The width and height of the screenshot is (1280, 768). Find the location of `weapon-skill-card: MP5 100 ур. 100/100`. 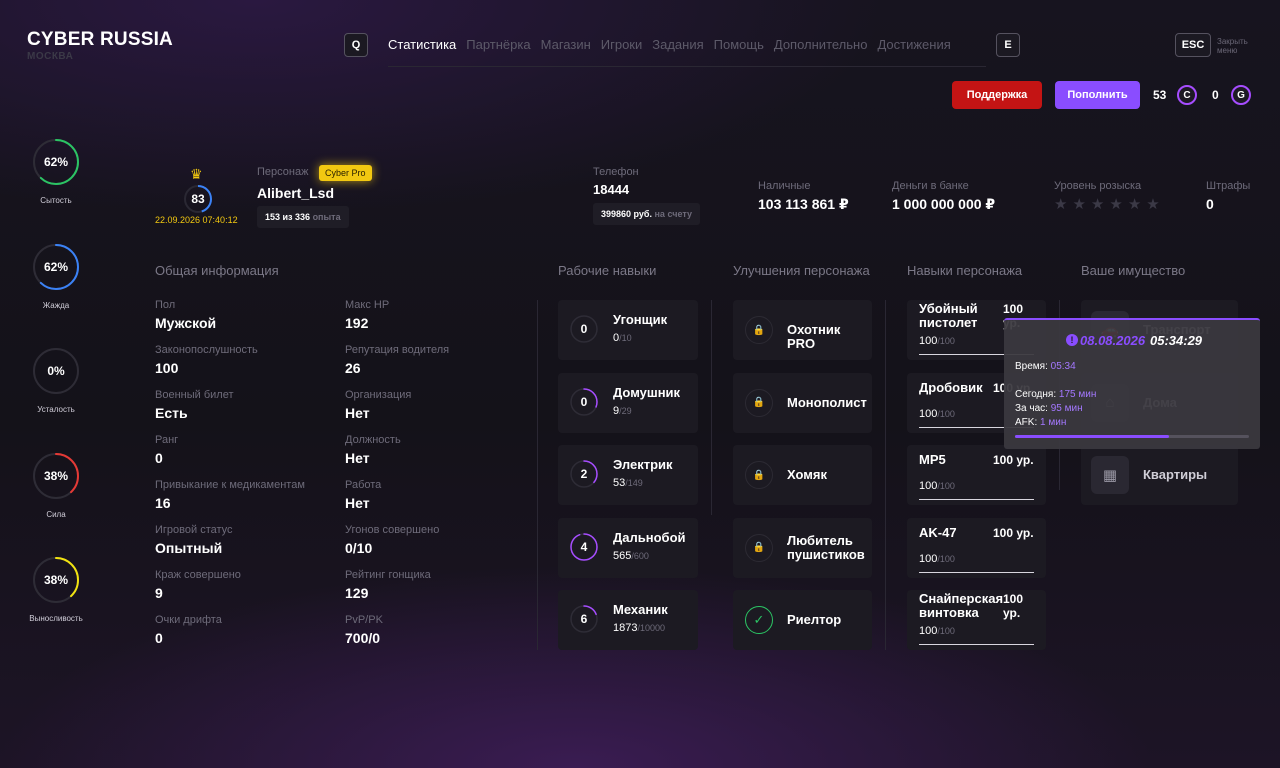

weapon-skill-card: MP5 100 ур. 100/100 is located at coordinates (976, 475).